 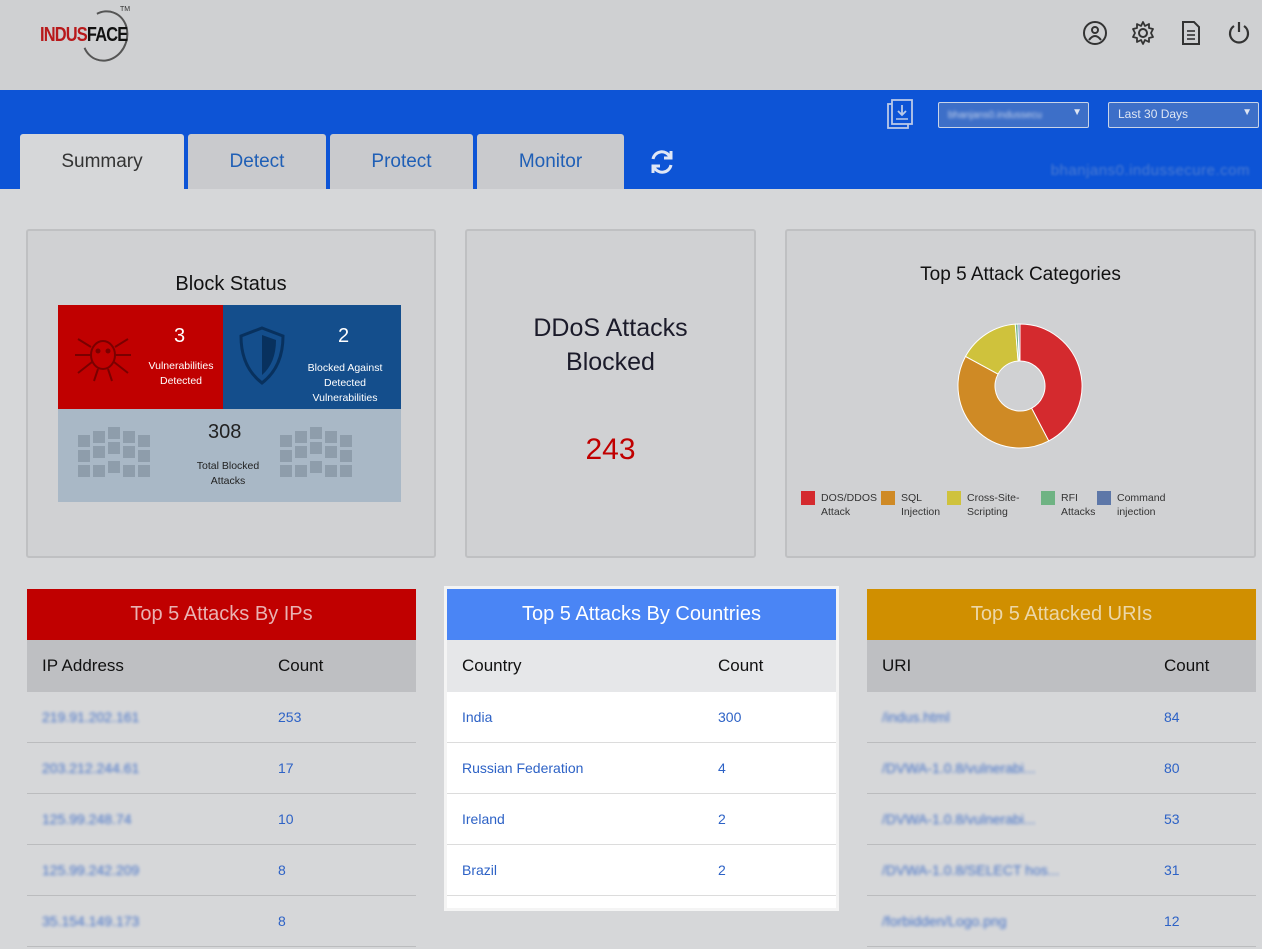 I want to click on row-key-link: /indus.html, so click(x=1015, y=717).